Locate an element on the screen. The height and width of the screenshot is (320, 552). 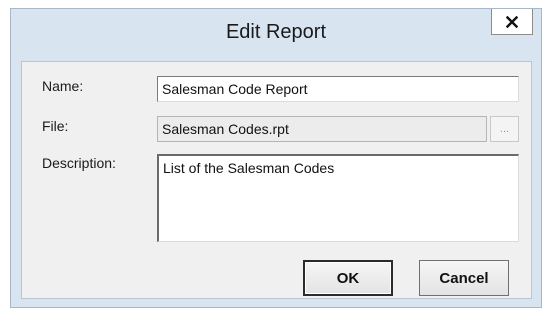
name-label: Name: is located at coordinates (63, 86).